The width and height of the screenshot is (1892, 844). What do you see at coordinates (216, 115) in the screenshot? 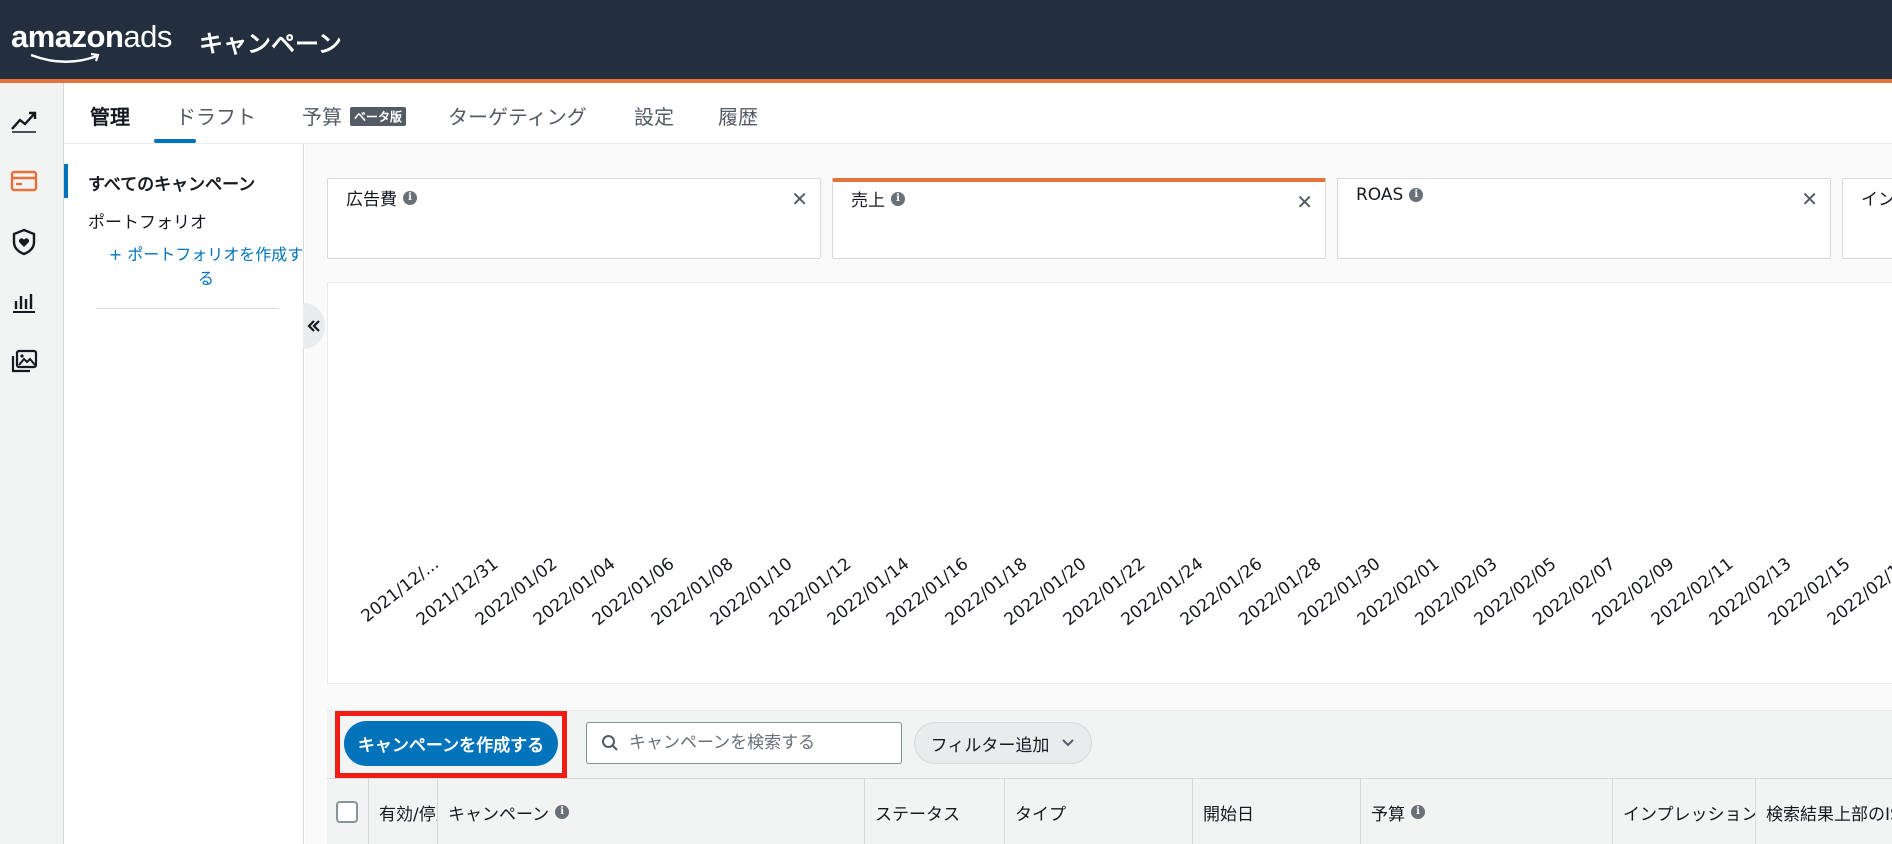
I see `tab-drafts: ドラフト` at bounding box center [216, 115].